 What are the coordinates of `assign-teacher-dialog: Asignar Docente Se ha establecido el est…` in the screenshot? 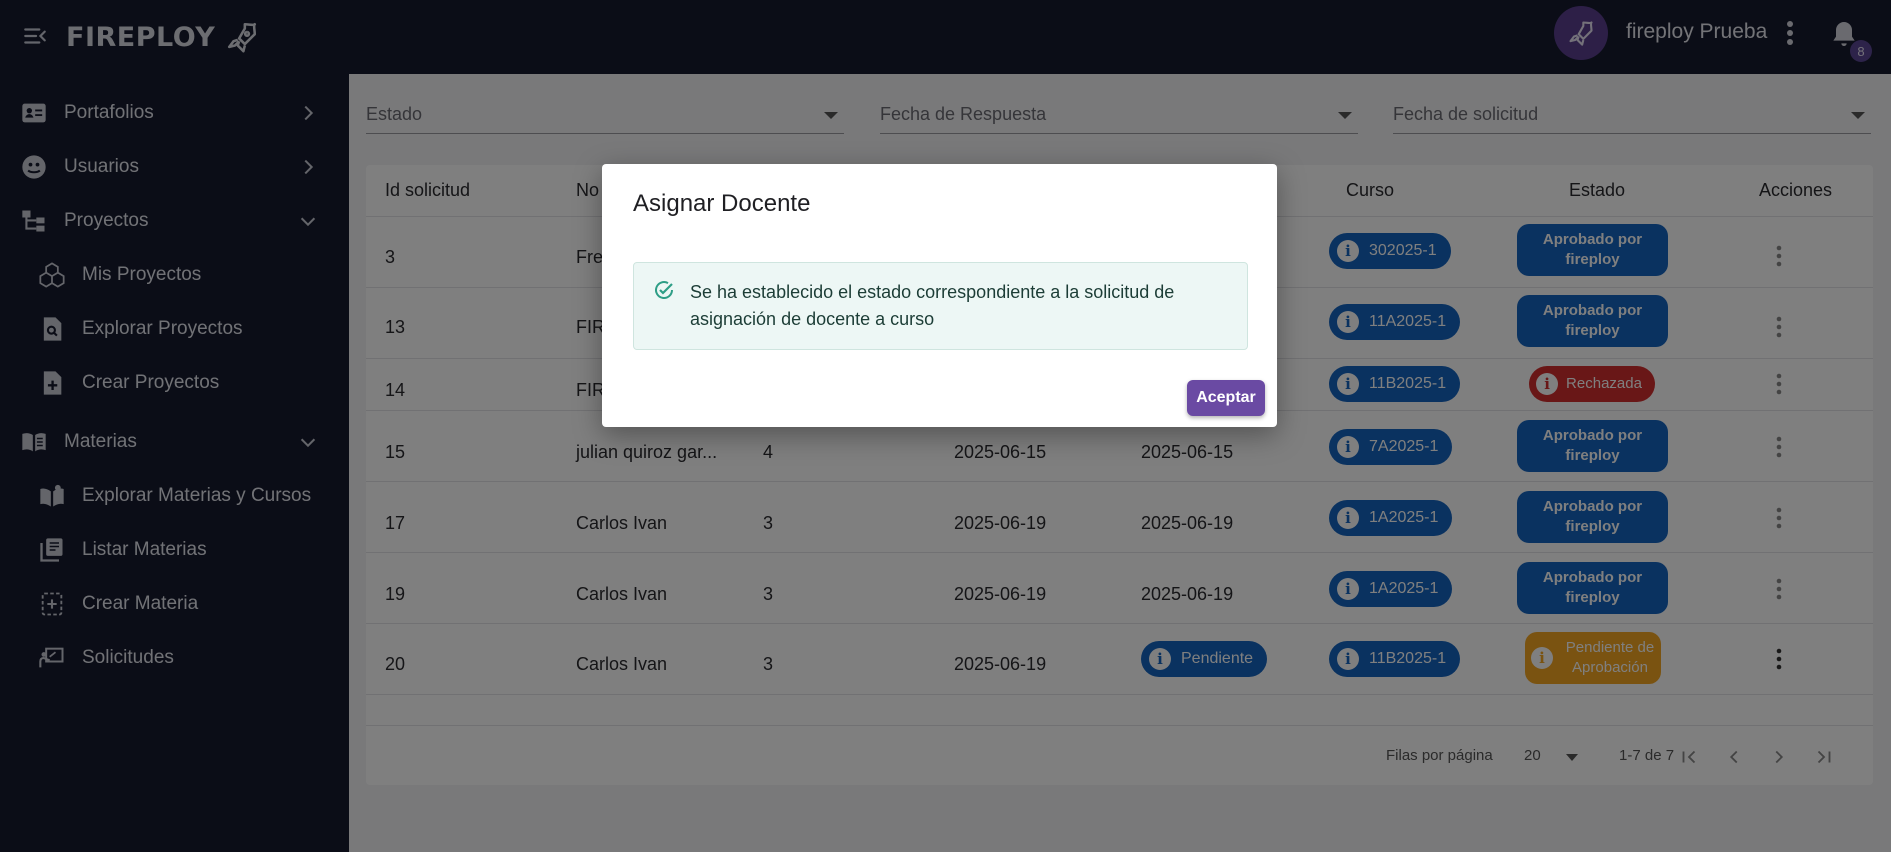 It's located at (939, 295).